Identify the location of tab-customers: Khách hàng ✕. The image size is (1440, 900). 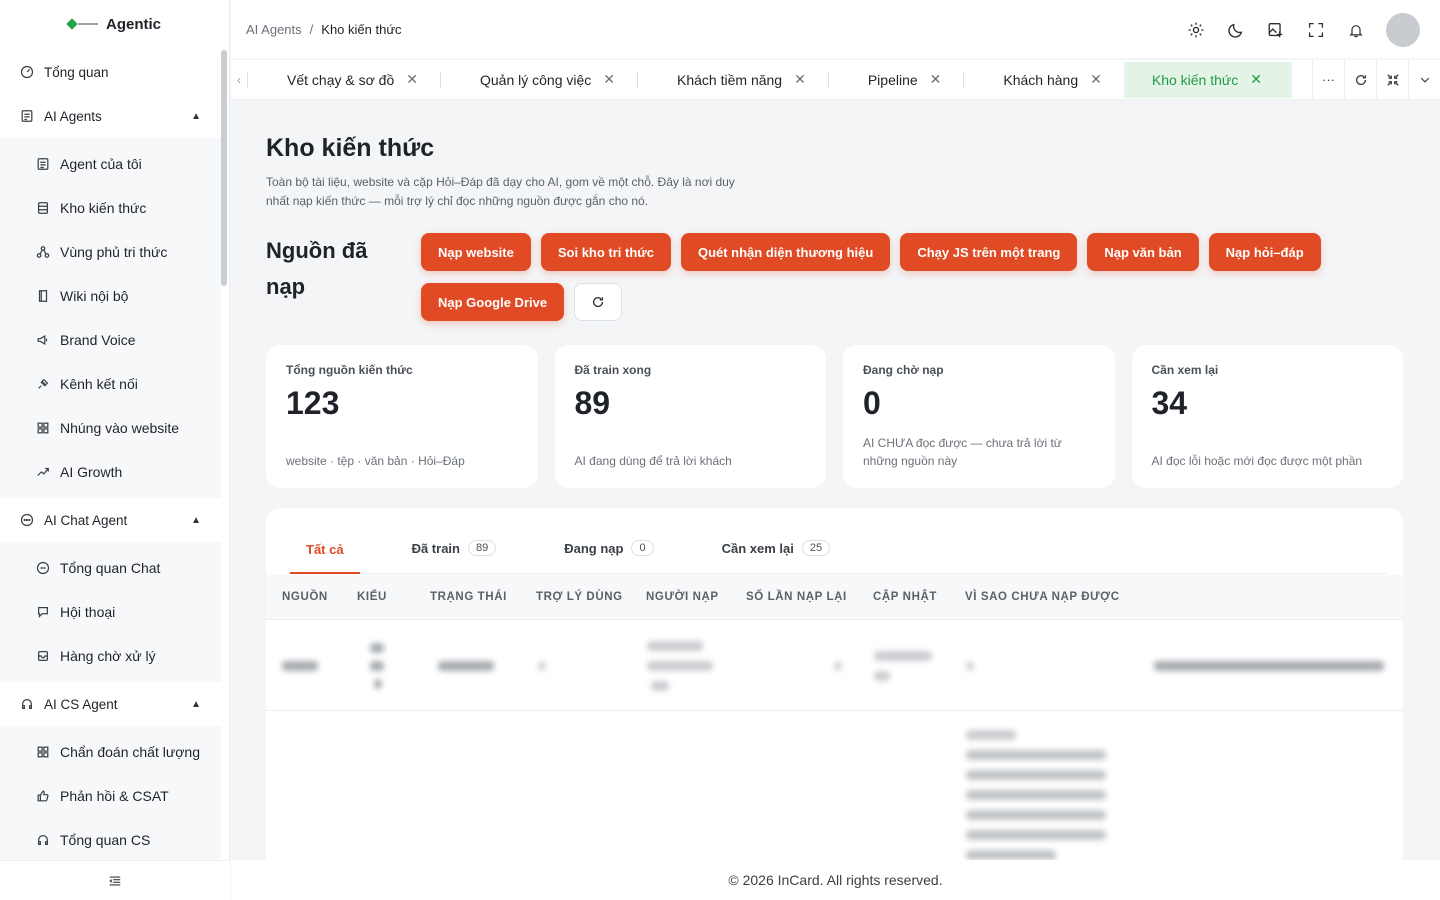
(1043, 80).